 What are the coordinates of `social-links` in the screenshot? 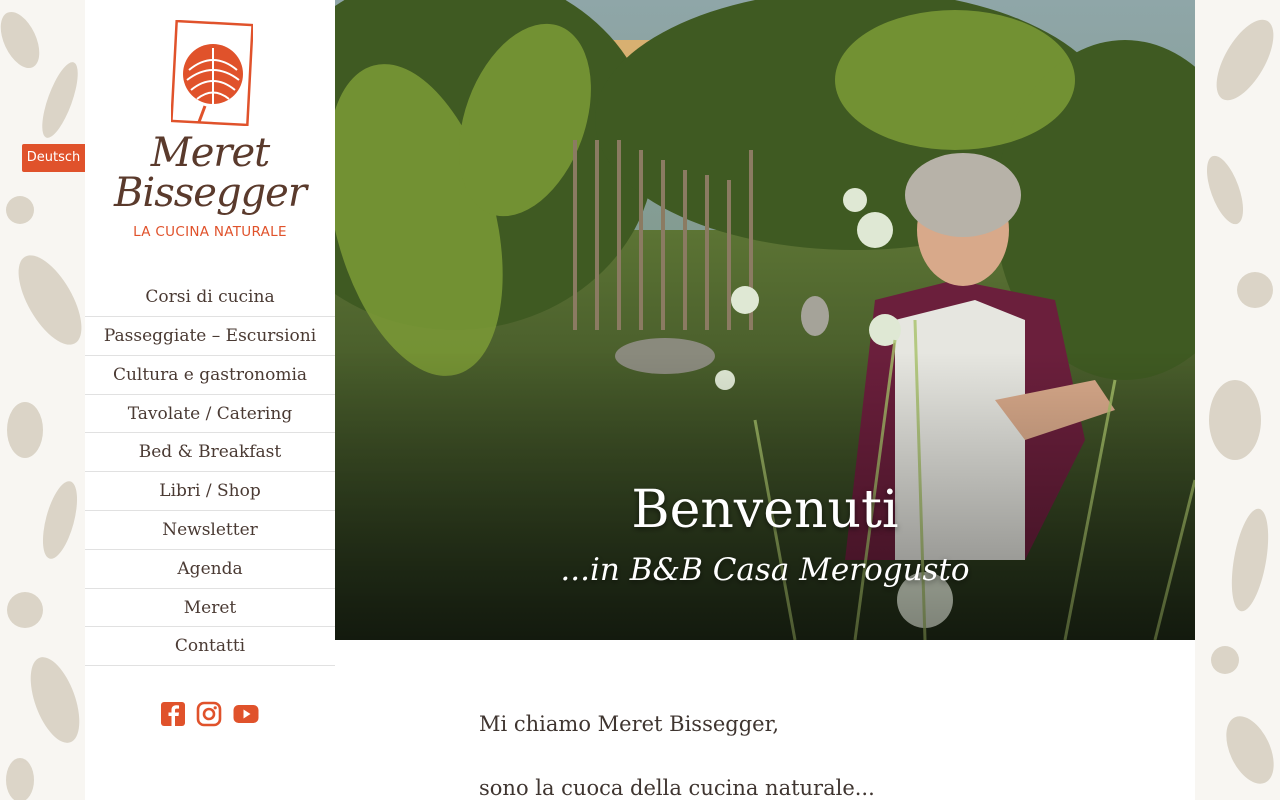 It's located at (210, 714).